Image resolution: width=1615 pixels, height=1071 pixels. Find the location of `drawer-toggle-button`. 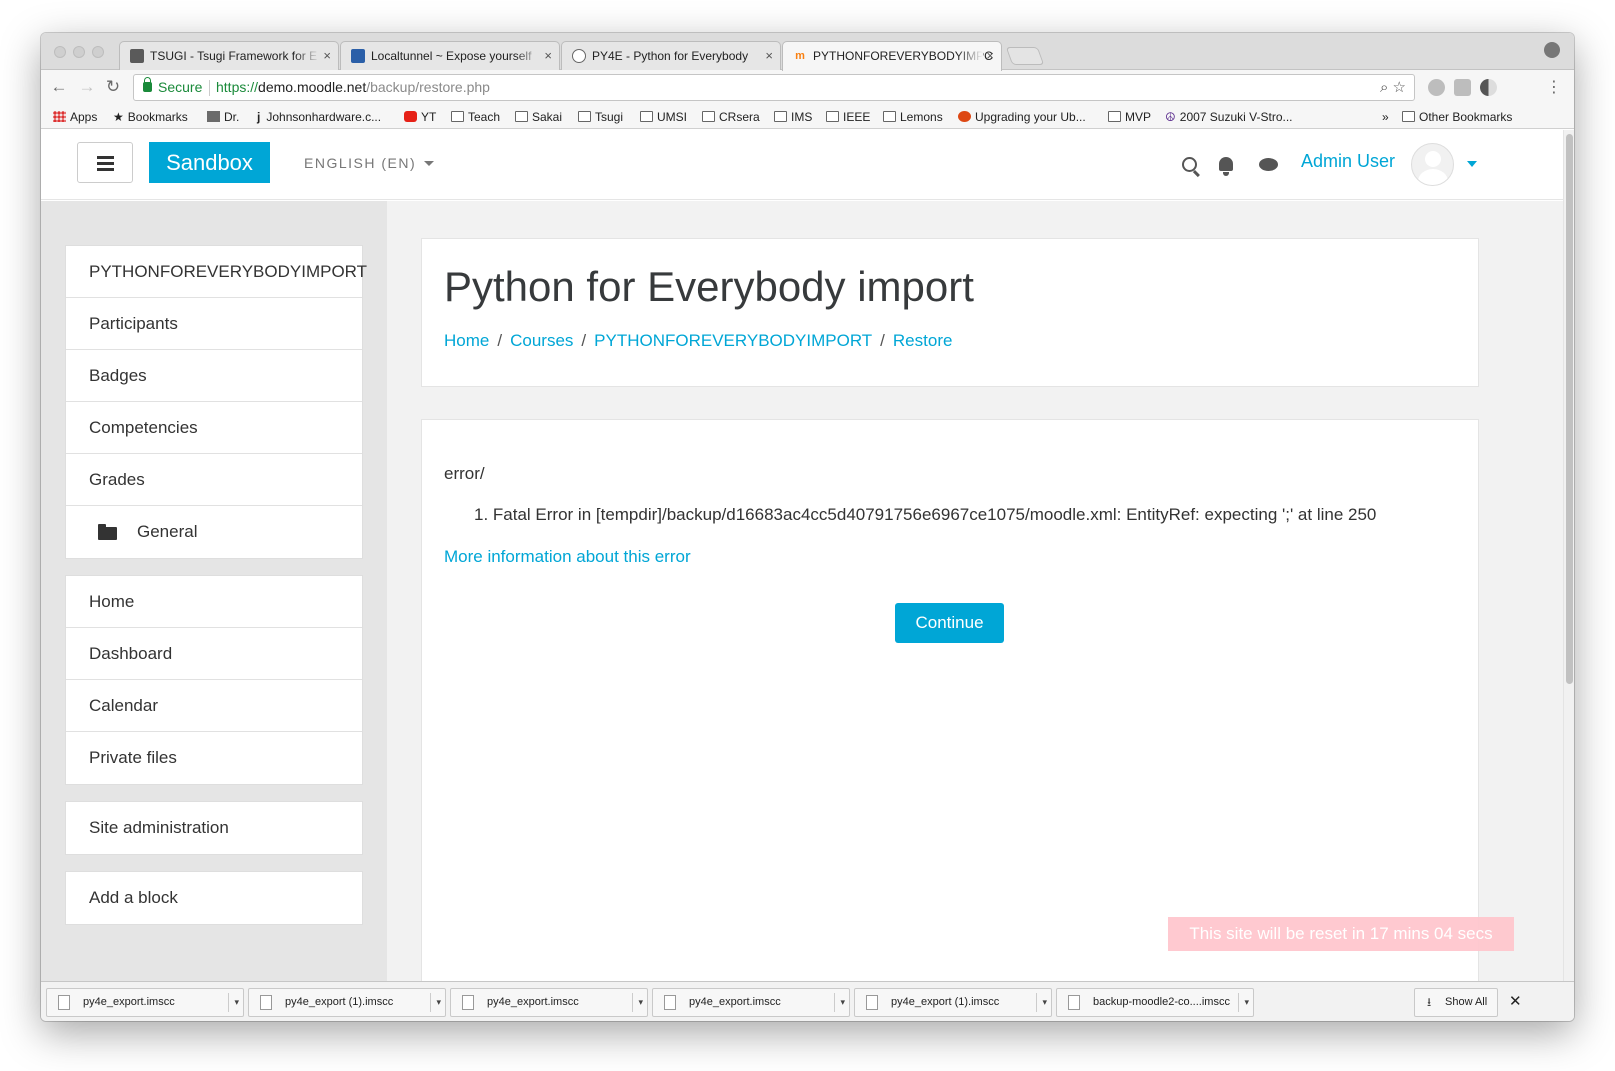

drawer-toggle-button is located at coordinates (105, 162).